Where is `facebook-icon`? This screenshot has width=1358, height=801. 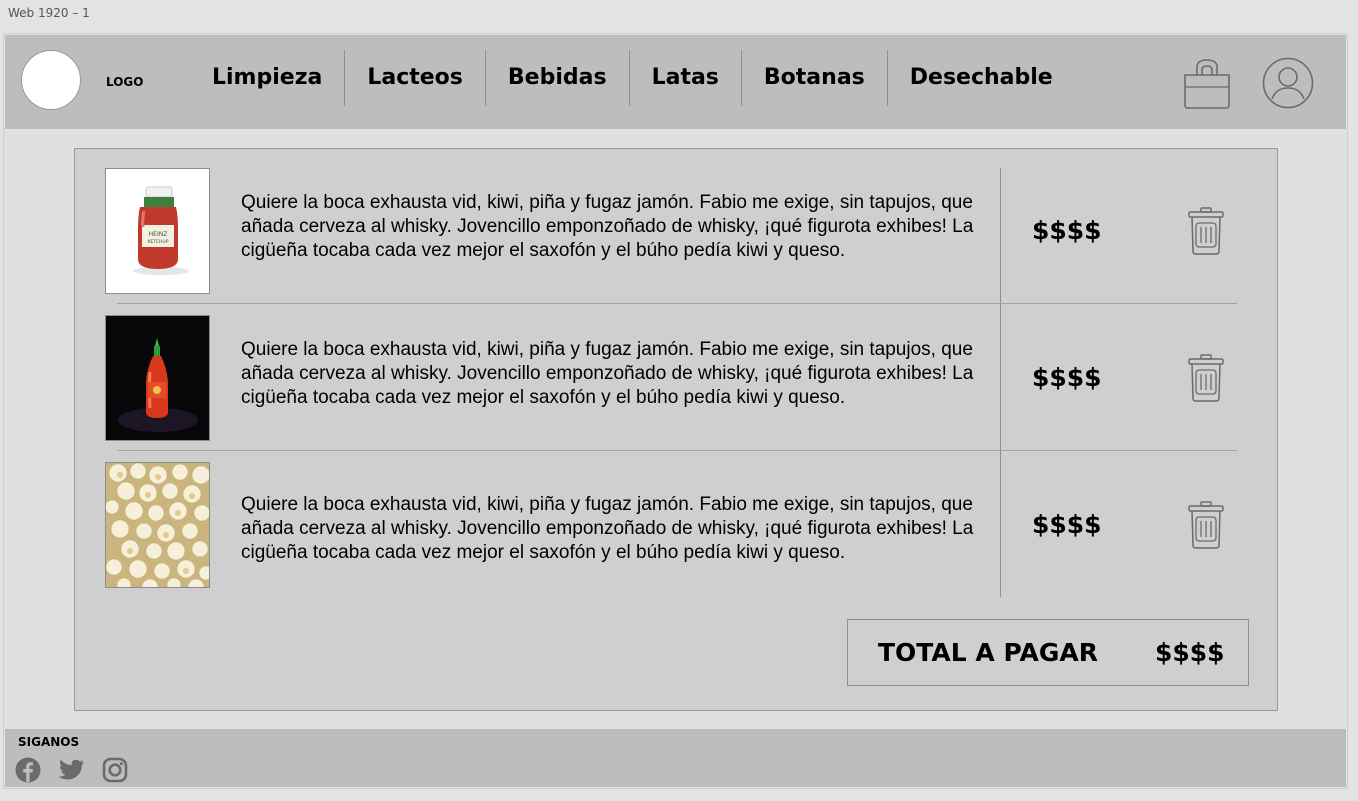 facebook-icon is located at coordinates (28, 770).